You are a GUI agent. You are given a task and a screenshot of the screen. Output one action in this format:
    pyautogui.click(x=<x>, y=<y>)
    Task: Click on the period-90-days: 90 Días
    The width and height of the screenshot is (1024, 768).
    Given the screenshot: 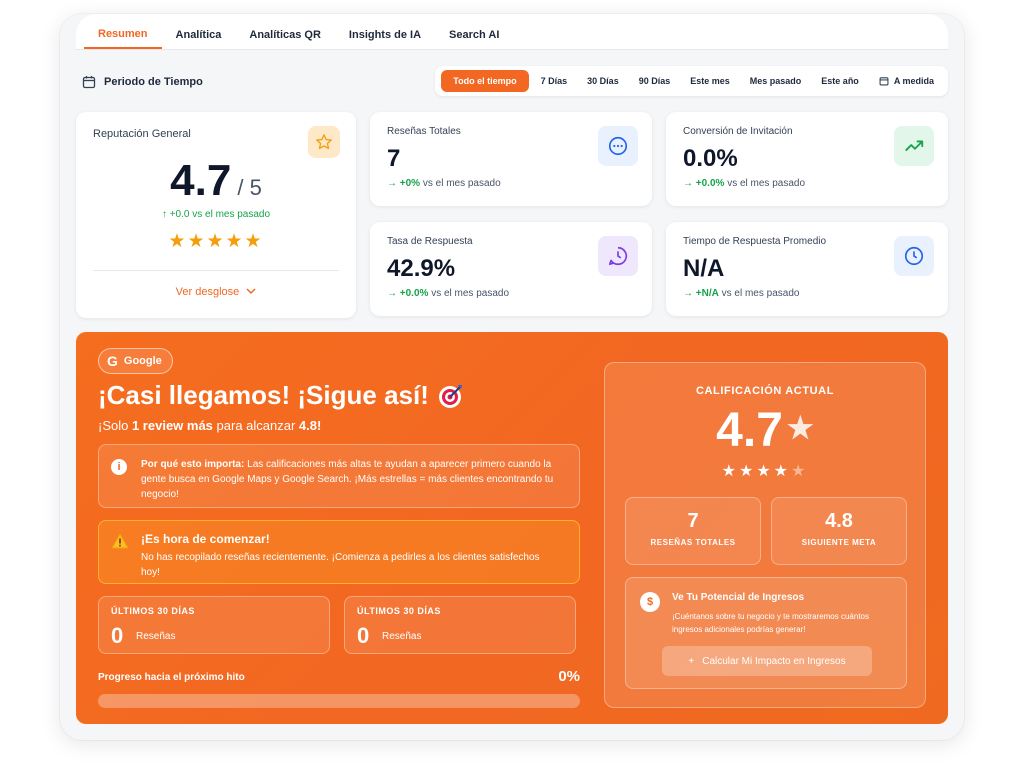 What is the action you would take?
    pyautogui.click(x=655, y=81)
    